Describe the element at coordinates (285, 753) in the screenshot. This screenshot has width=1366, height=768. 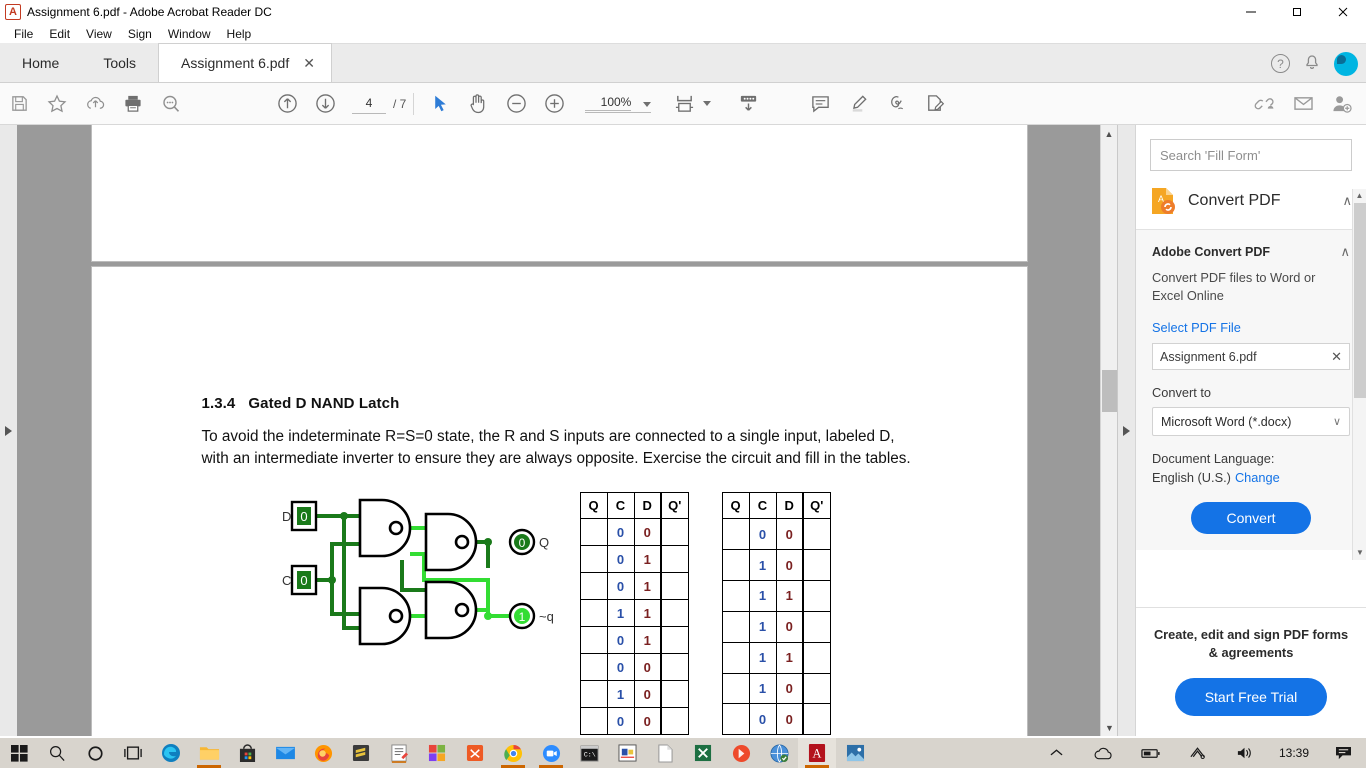
I see `mail-icon` at that location.